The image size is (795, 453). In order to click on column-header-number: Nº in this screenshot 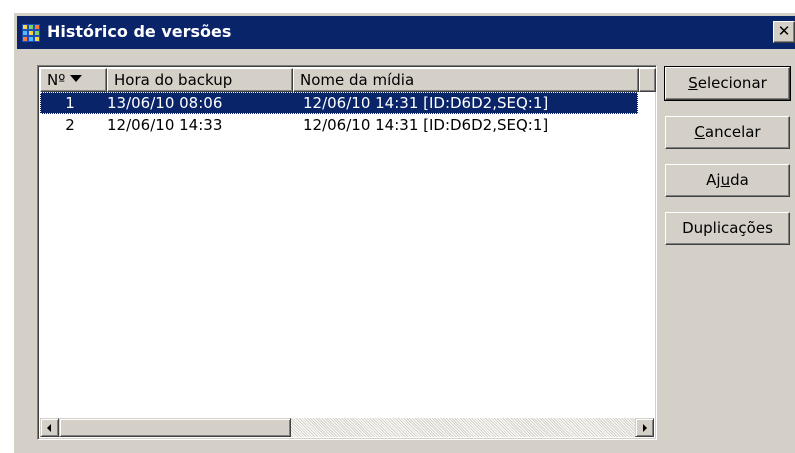, I will do `click(73, 80)`.